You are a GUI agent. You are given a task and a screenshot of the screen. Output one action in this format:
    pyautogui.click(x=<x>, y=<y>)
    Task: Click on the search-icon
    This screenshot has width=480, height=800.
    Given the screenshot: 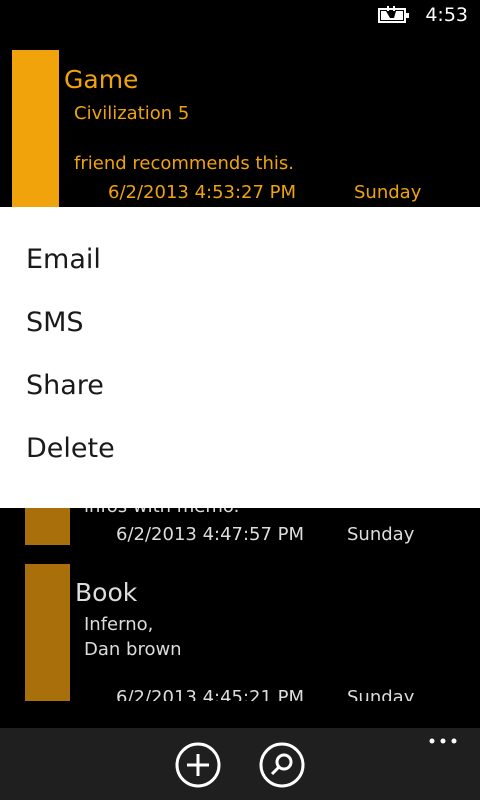 What is the action you would take?
    pyautogui.click(x=282, y=765)
    